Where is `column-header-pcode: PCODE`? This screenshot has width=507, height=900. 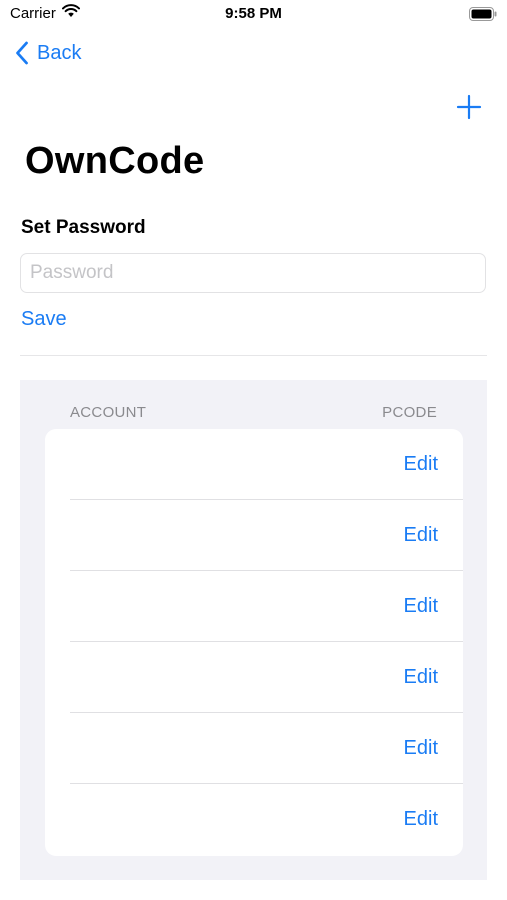
column-header-pcode: PCODE is located at coordinates (409, 412).